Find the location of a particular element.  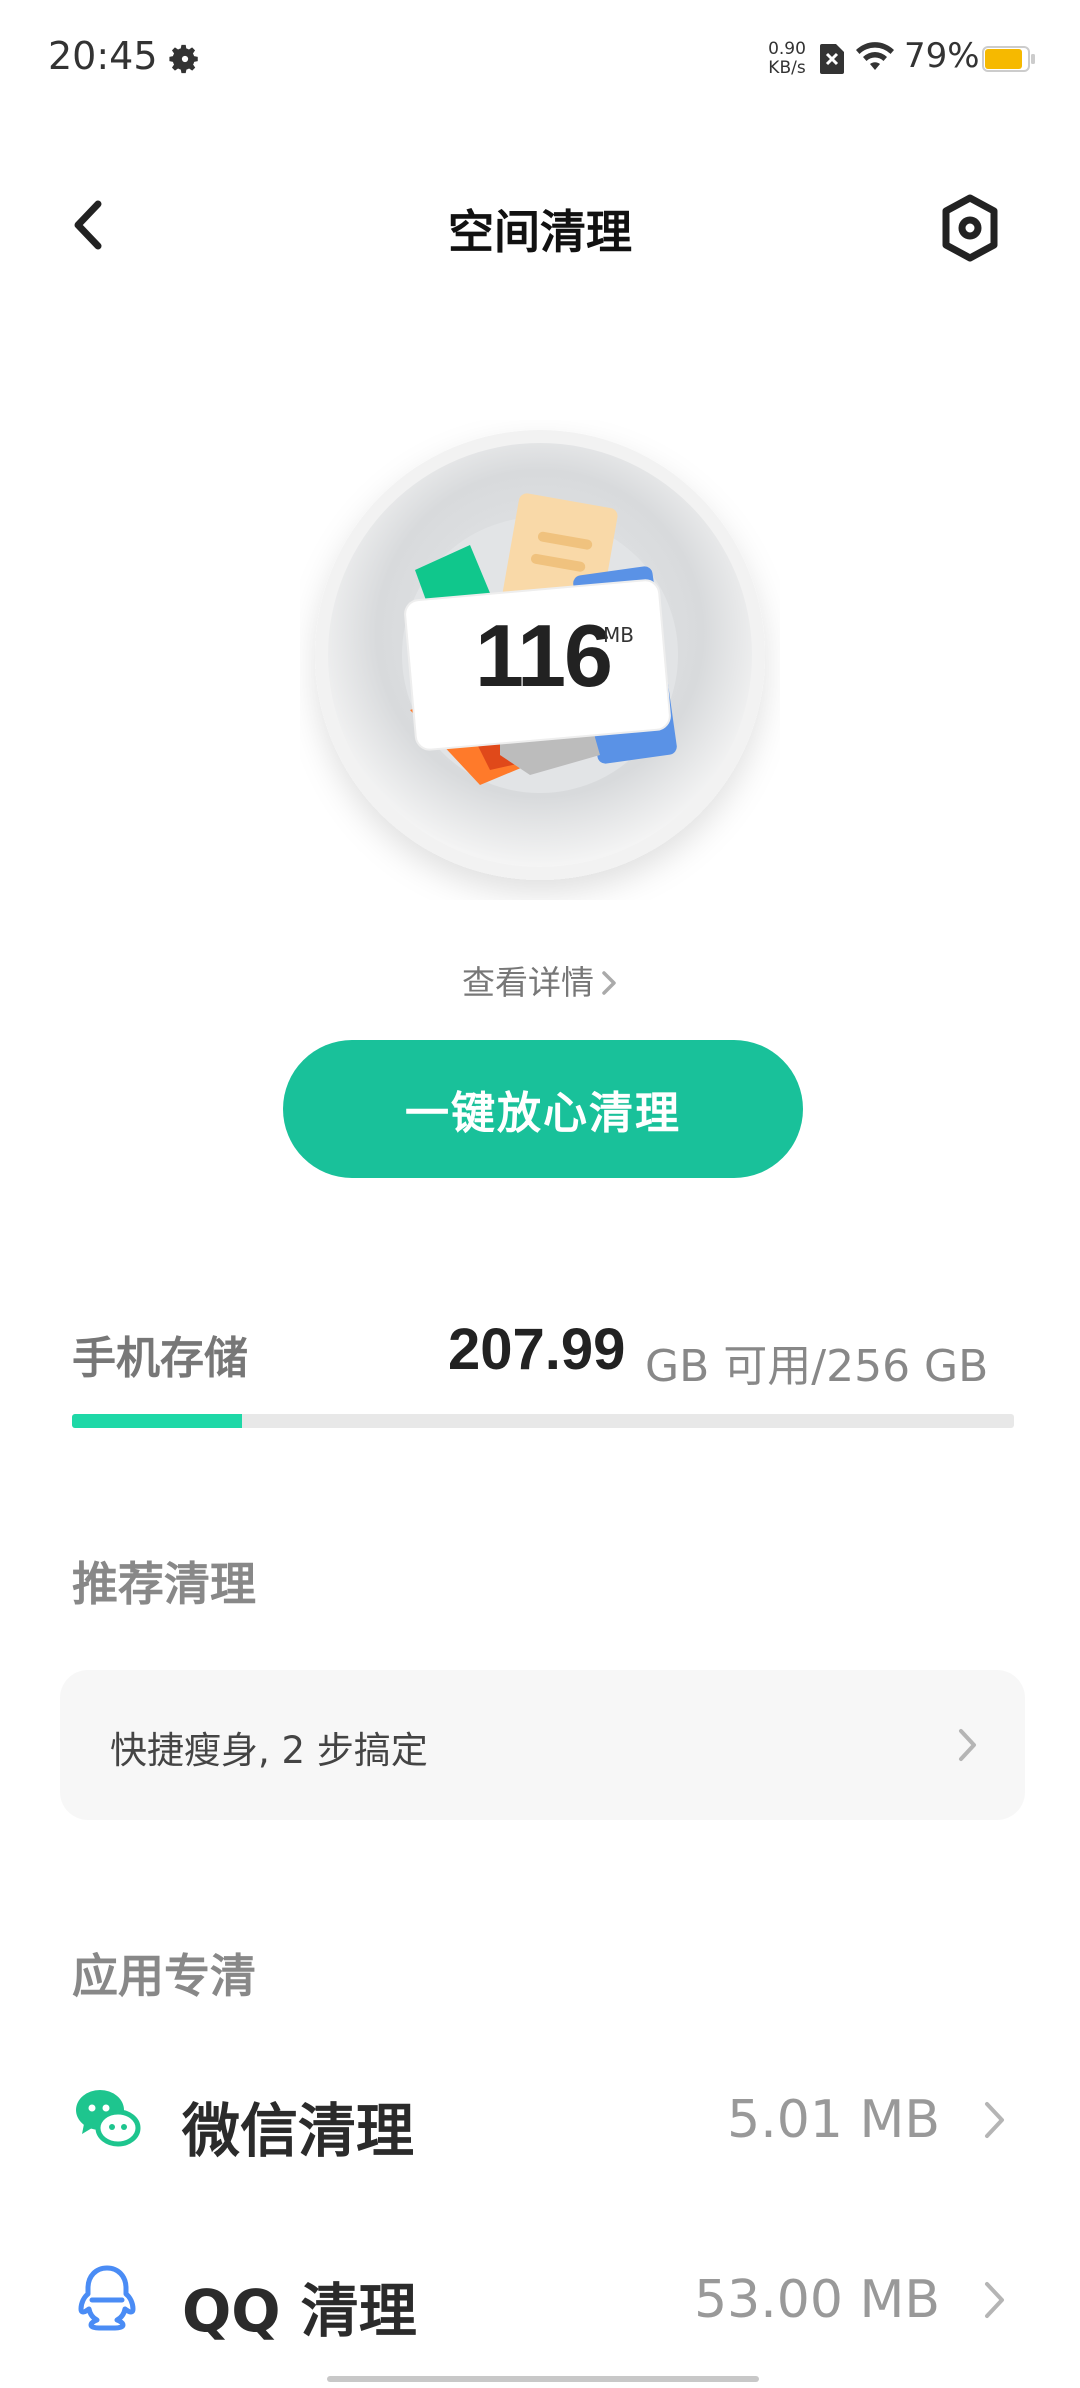

home-indicator is located at coordinates (543, 2379).